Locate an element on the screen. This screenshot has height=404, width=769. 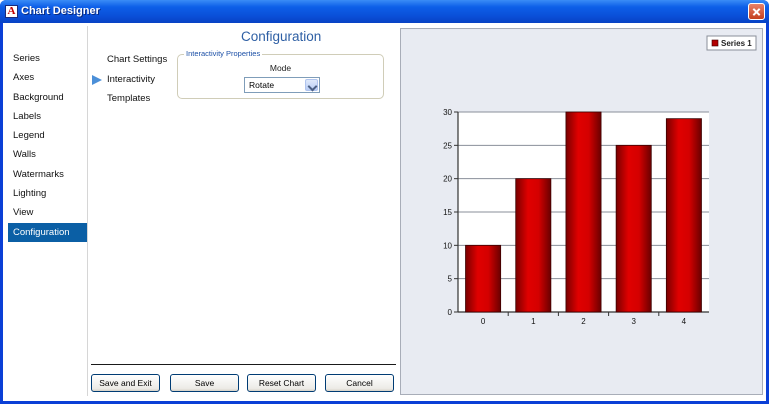
nav-item-watermarks: Watermarks is located at coordinates (48, 174).